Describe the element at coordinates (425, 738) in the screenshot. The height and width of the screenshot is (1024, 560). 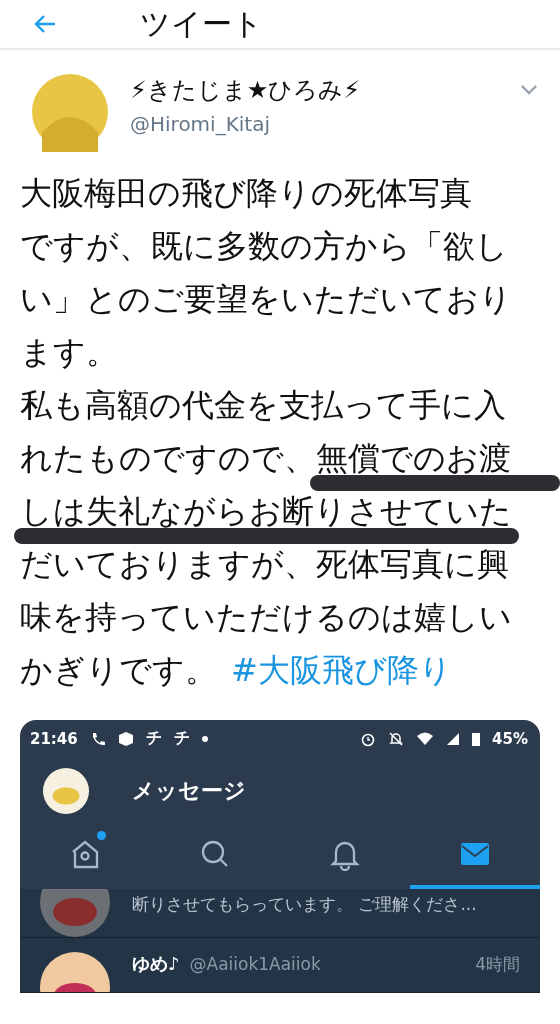
I see `wifi-icon` at that location.